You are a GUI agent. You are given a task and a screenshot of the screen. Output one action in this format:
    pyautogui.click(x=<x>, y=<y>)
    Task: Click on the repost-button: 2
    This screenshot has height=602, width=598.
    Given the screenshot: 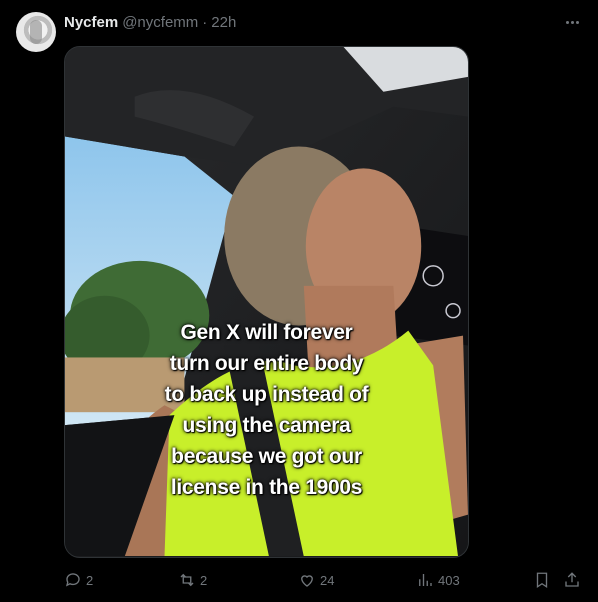 What is the action you would take?
    pyautogui.click(x=192, y=580)
    